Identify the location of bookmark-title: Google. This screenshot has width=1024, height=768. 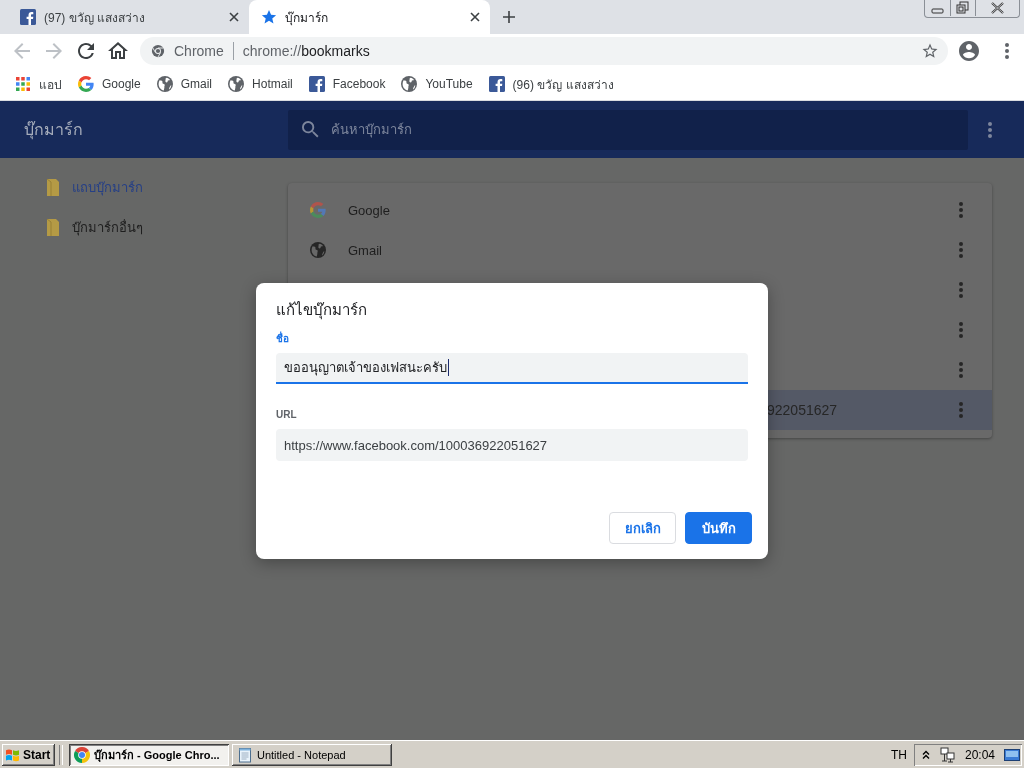
(369, 210).